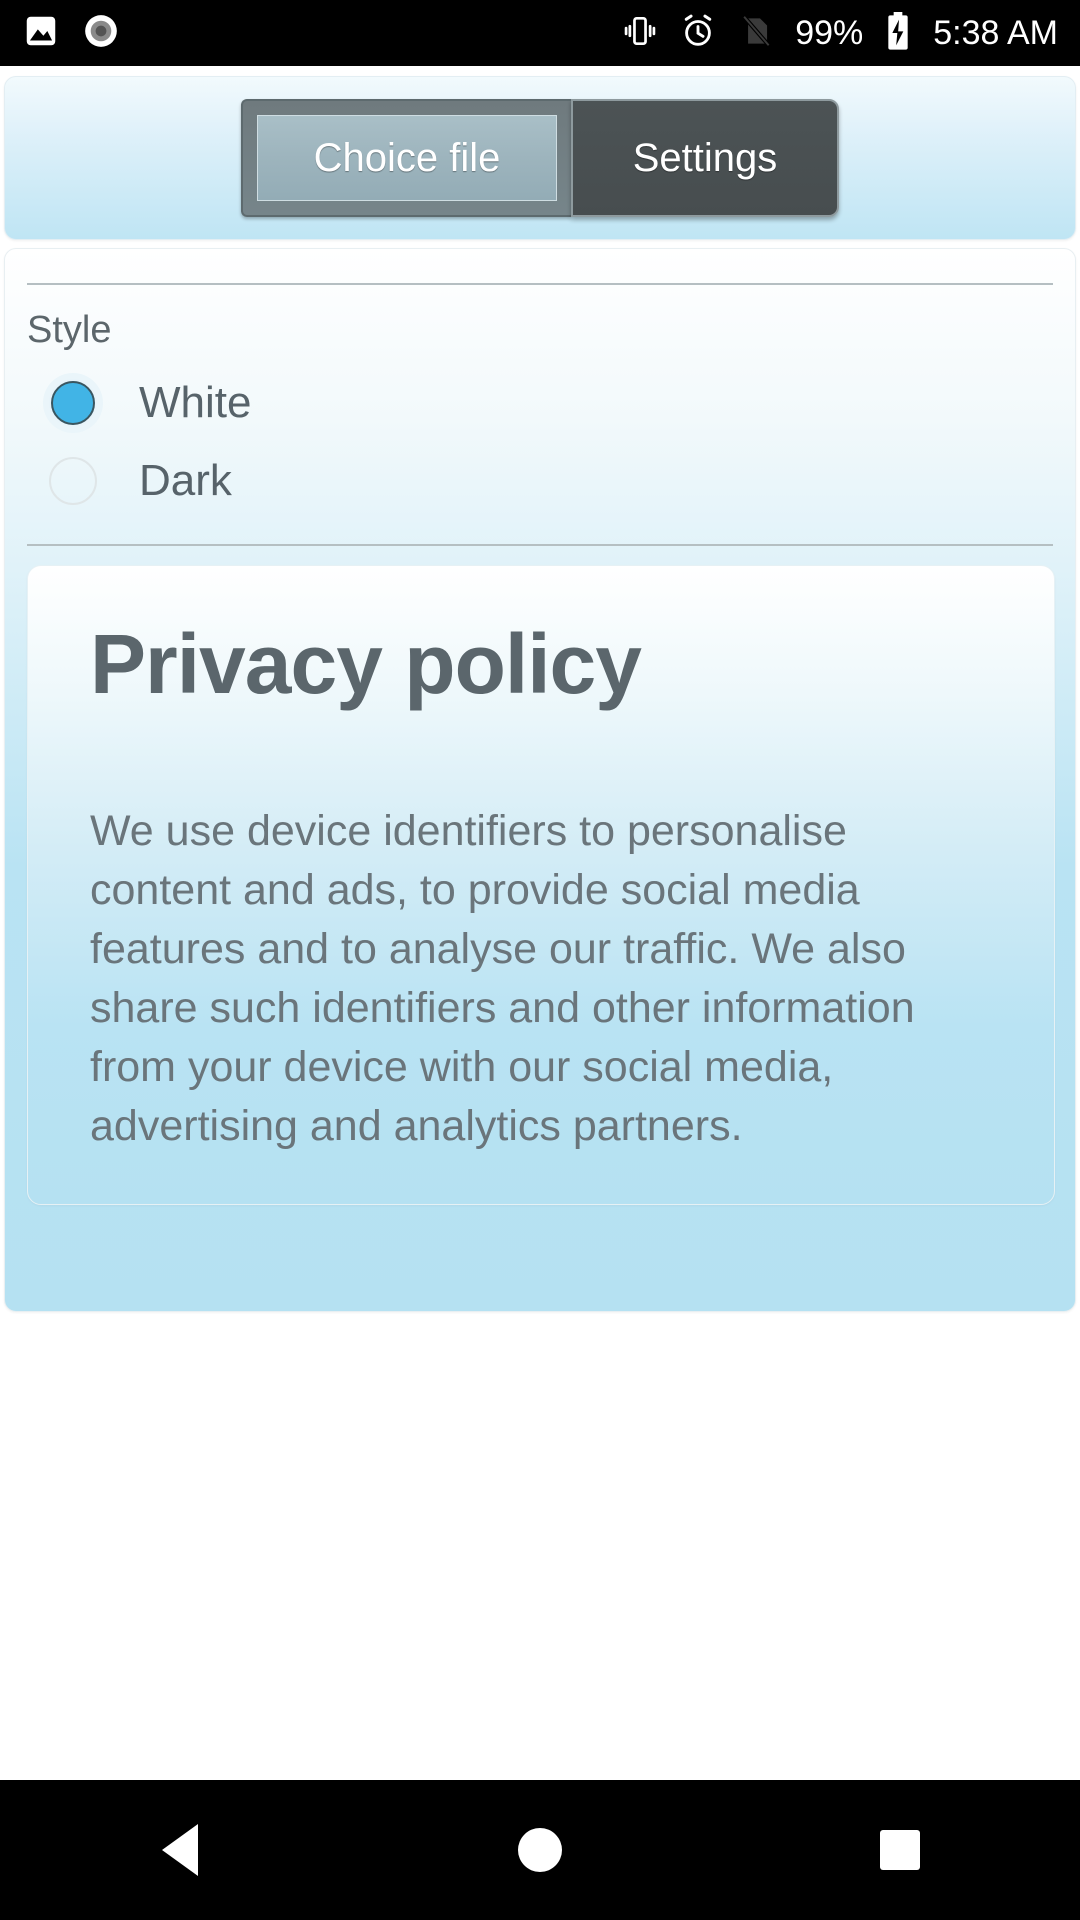 The height and width of the screenshot is (1920, 1080). I want to click on back-triangle-icon, so click(180, 1850).